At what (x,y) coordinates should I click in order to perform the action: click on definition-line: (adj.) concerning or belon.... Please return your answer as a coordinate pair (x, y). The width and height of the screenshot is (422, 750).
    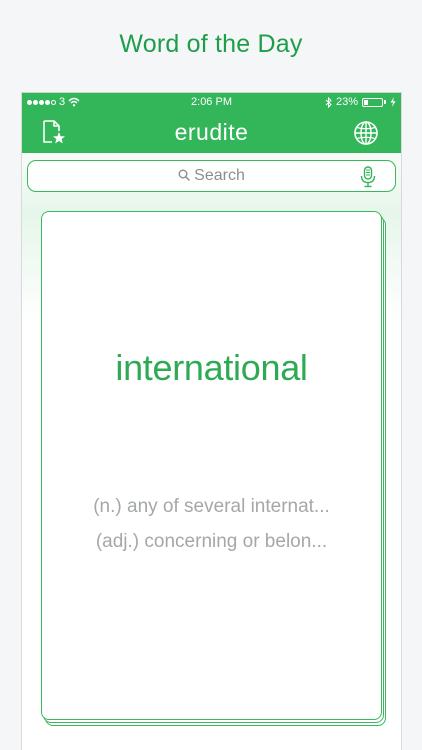
    Looking at the image, I should click on (211, 541).